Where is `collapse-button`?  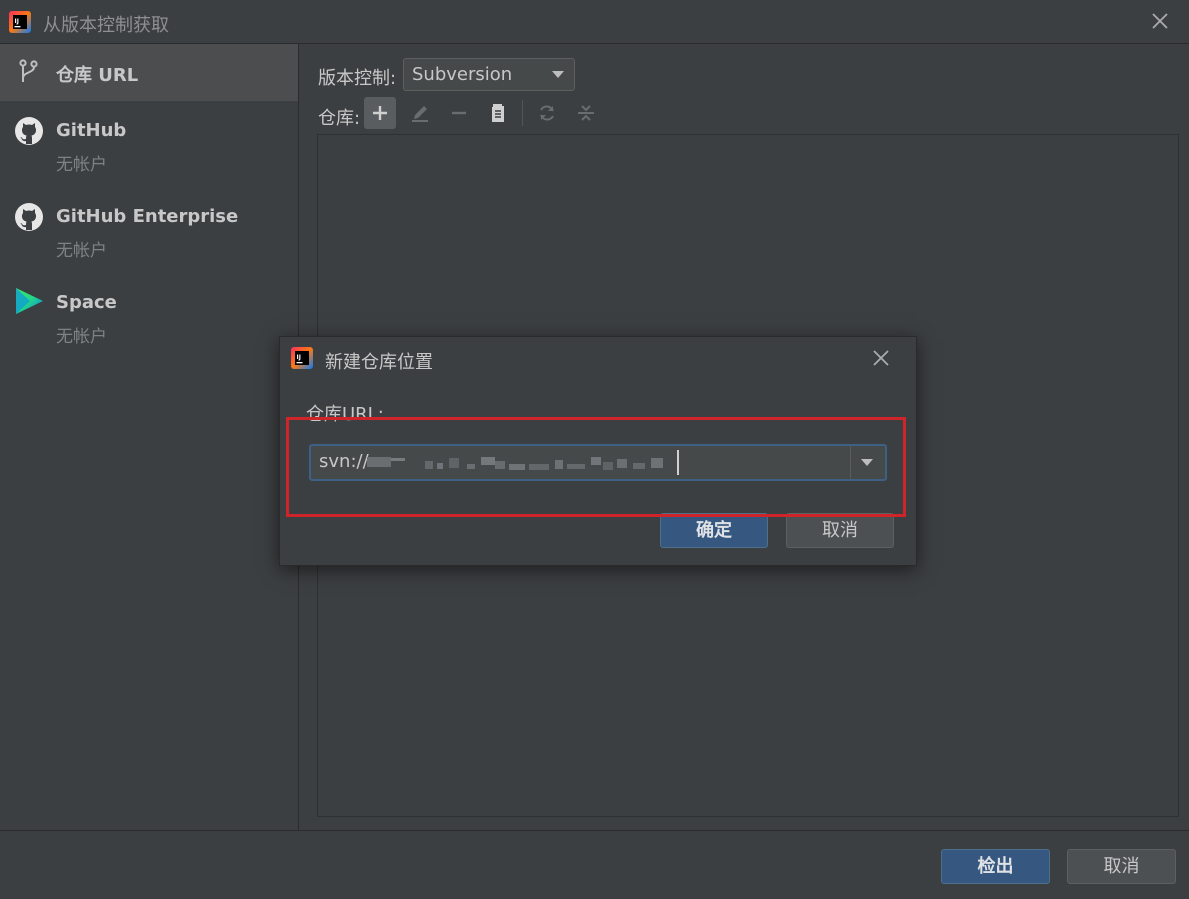 collapse-button is located at coordinates (586, 113).